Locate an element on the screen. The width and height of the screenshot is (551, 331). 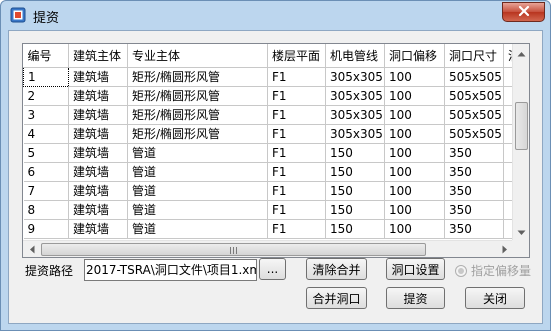
column-header: 建筑主体 is located at coordinates (98, 56).